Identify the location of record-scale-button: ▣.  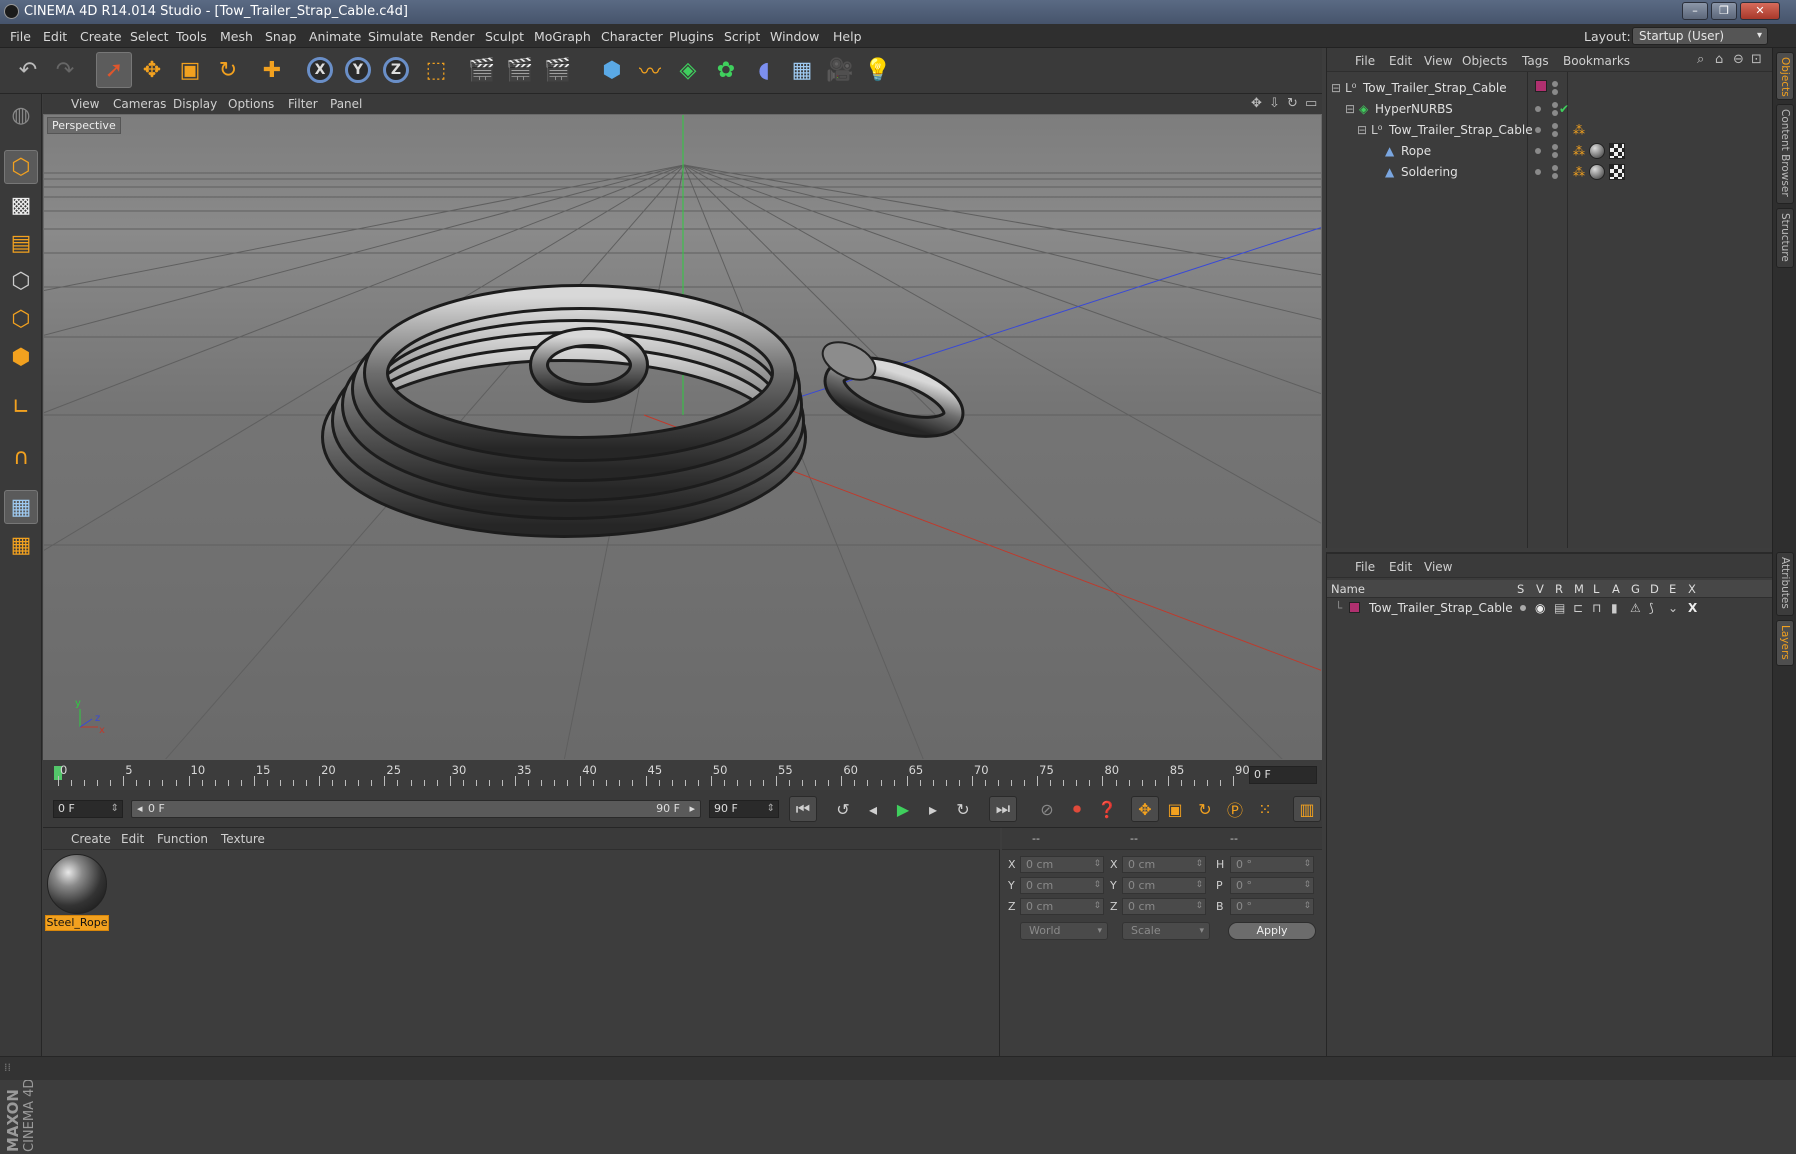
(1175, 809).